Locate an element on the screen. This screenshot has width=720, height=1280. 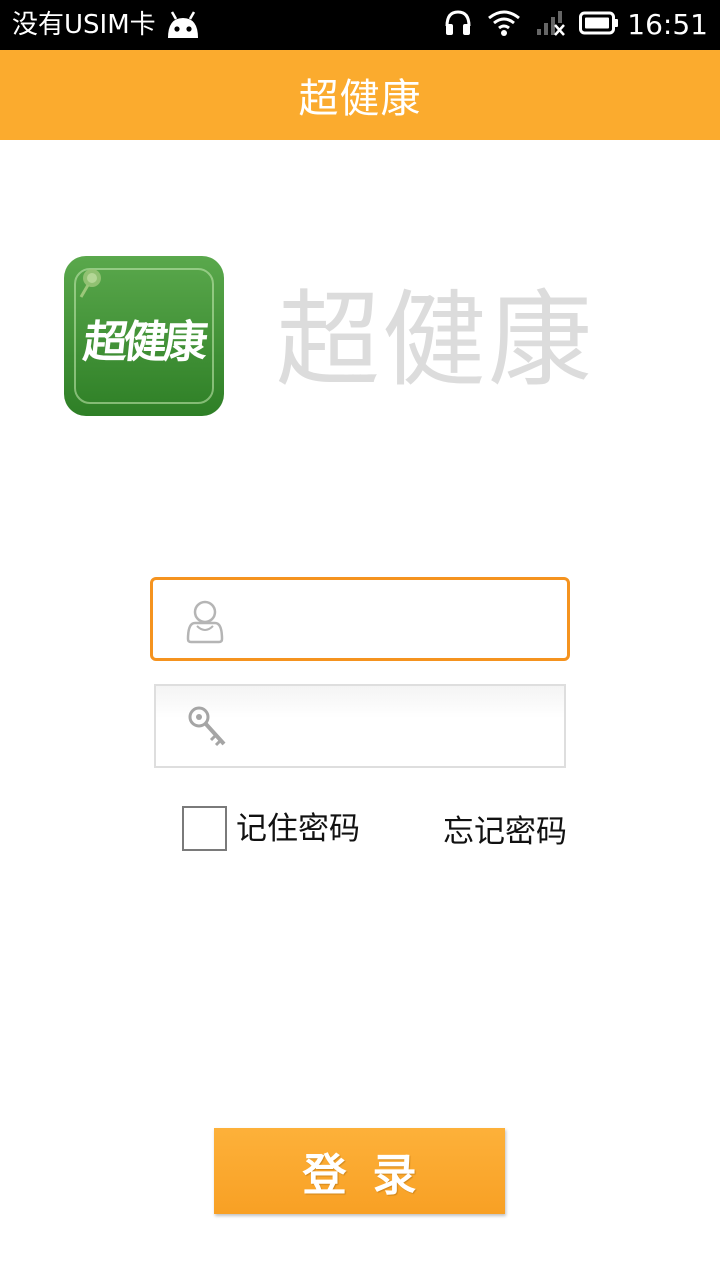
wifi-icon is located at coordinates (504, 25).